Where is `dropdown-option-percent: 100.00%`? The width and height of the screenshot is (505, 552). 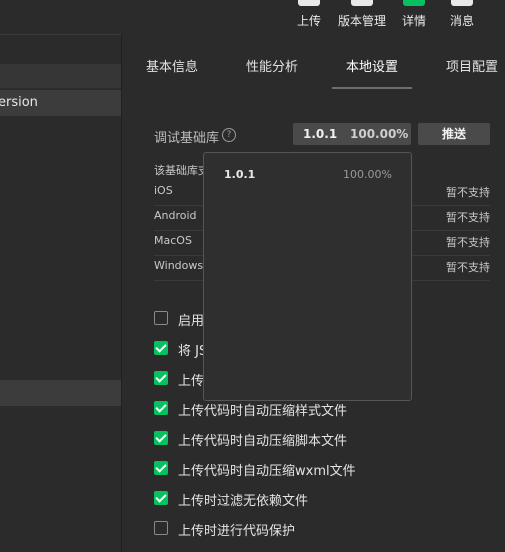
dropdown-option-percent: 100.00% is located at coordinates (367, 174).